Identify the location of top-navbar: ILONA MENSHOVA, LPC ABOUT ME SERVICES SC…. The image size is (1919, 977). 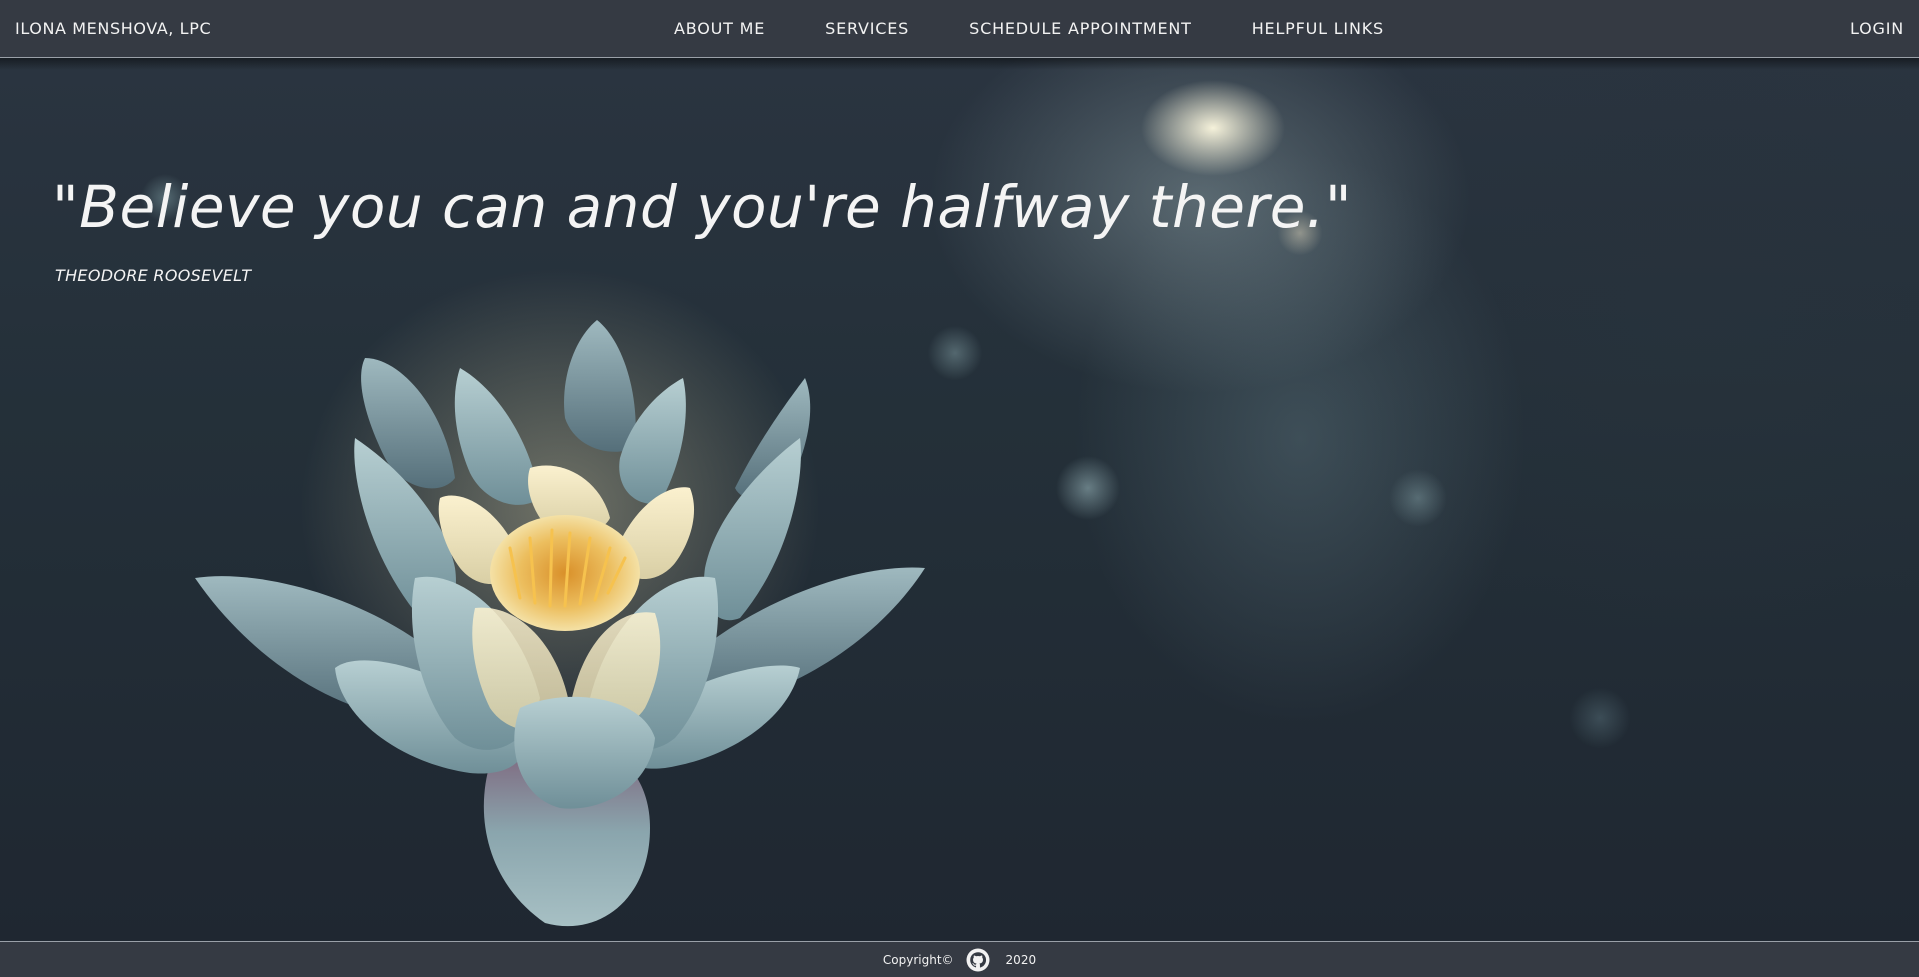
(959, 29).